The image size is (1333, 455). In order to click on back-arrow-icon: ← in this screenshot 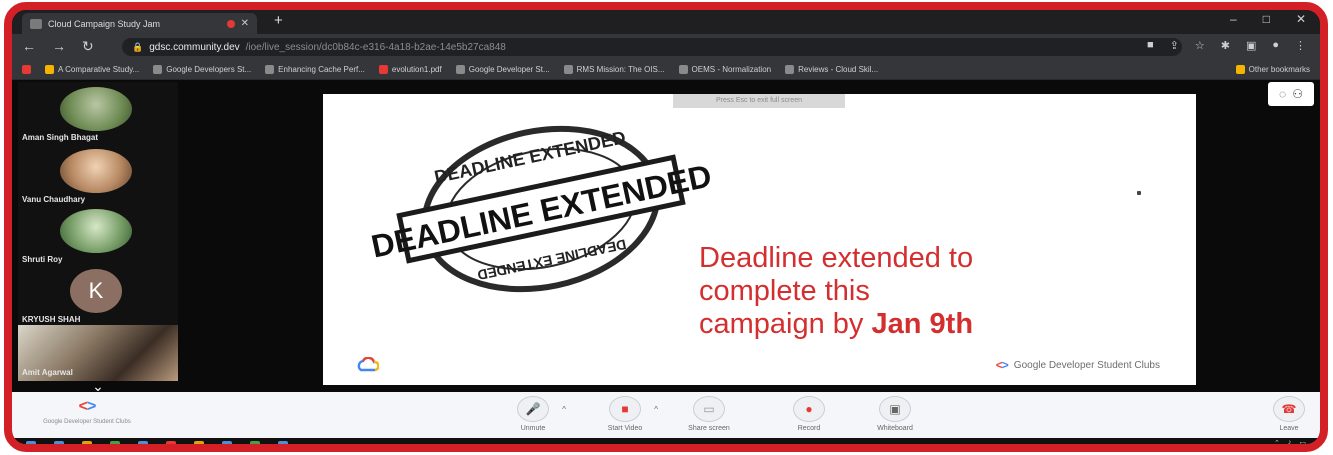, I will do `click(29, 46)`.